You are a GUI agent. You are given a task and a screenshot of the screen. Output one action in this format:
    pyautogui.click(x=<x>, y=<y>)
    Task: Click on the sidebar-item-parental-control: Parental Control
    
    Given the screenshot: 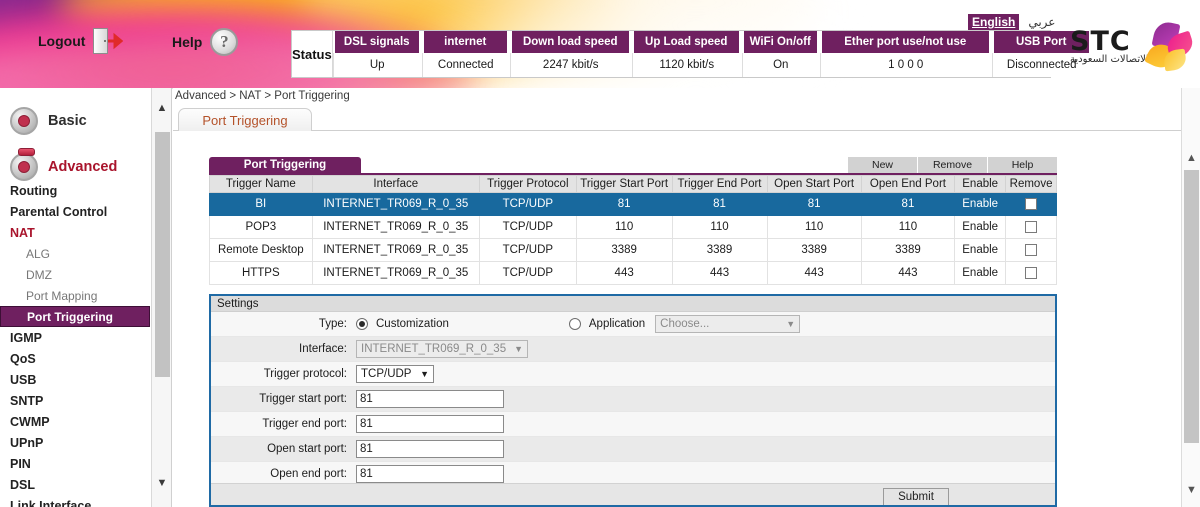 What is the action you would take?
    pyautogui.click(x=75, y=211)
    